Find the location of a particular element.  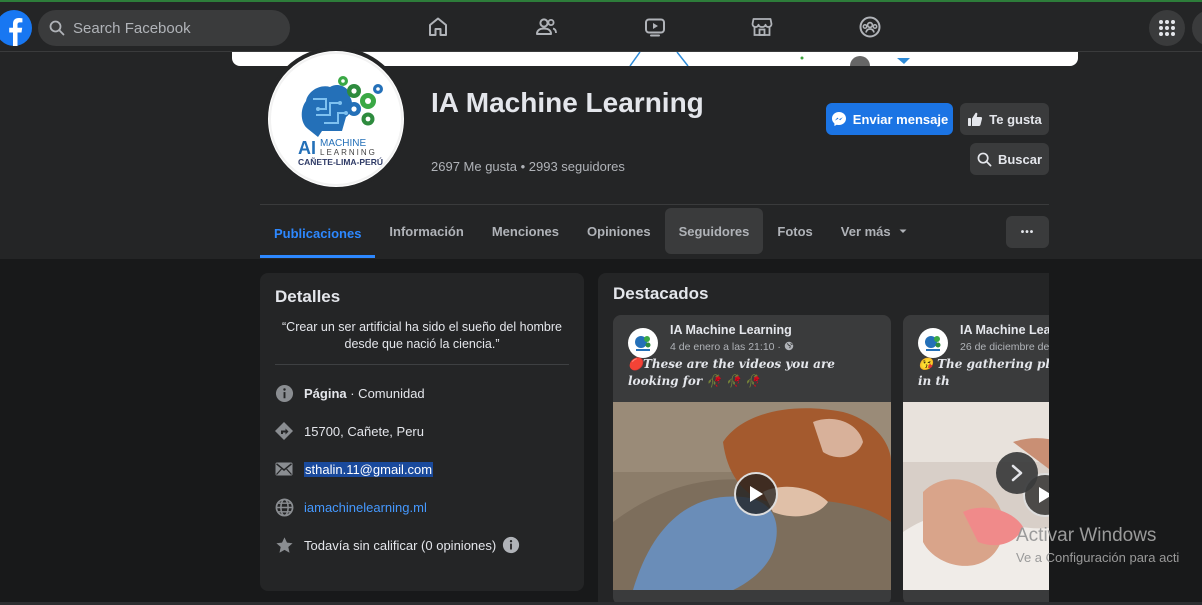

website-link: iamachinelearning.ml is located at coordinates (365, 507).